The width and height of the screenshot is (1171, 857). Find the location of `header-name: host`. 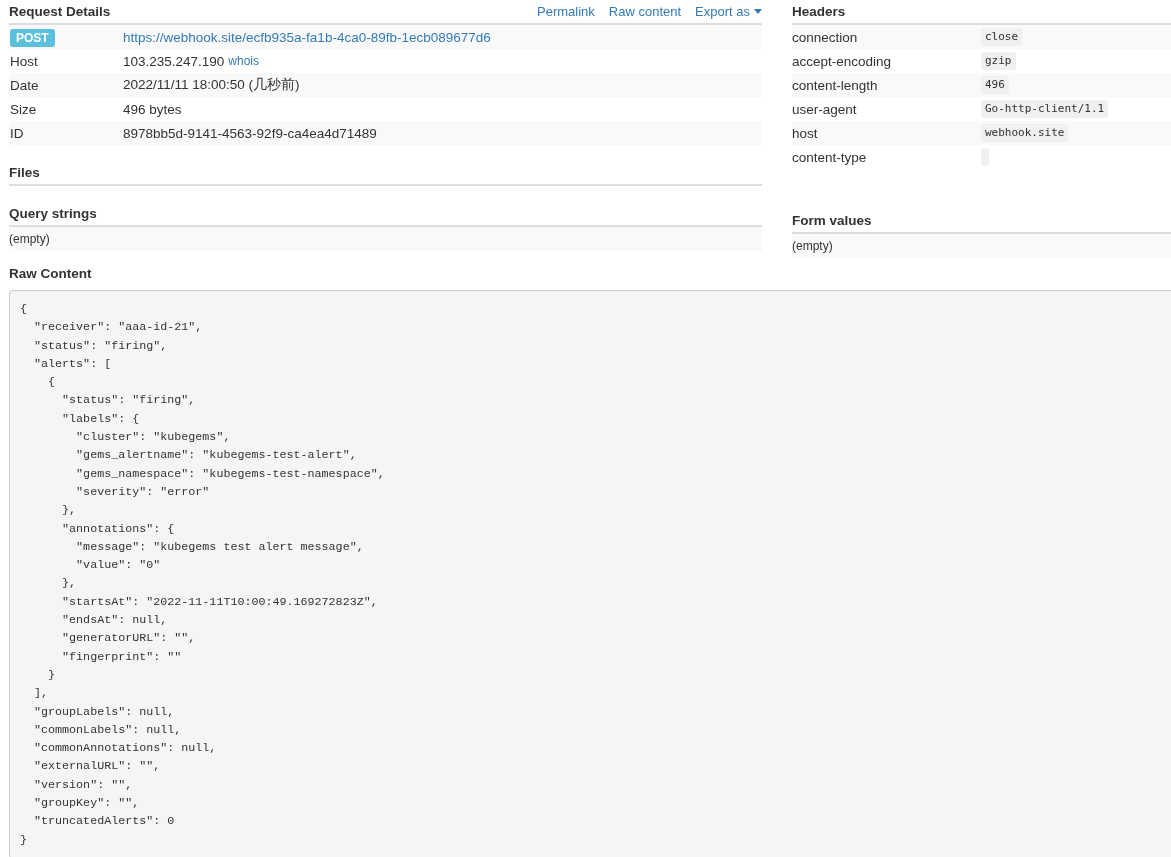

header-name: host is located at coordinates (805, 133).